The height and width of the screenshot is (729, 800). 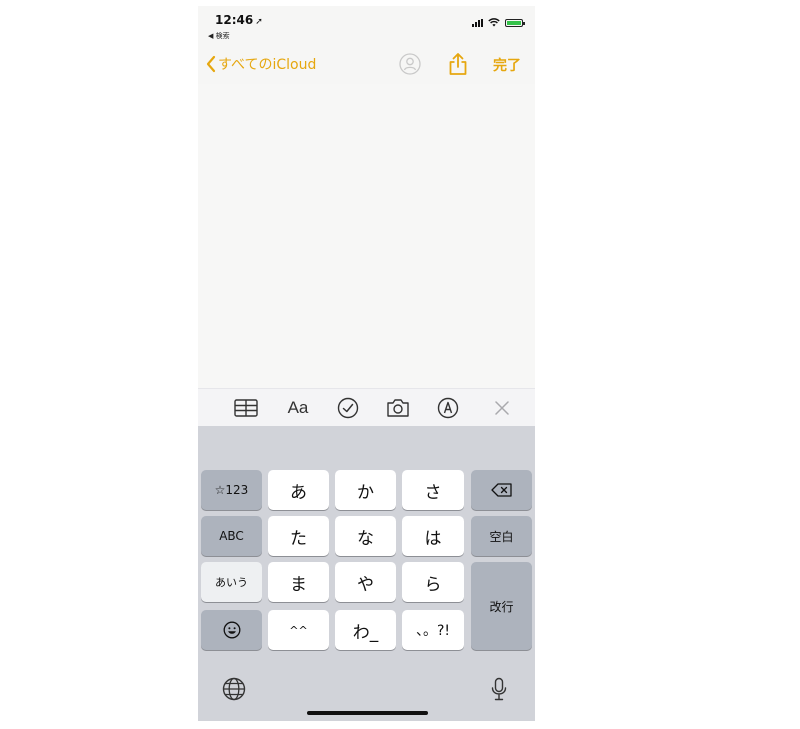 I want to click on home-indicator, so click(x=367, y=713).